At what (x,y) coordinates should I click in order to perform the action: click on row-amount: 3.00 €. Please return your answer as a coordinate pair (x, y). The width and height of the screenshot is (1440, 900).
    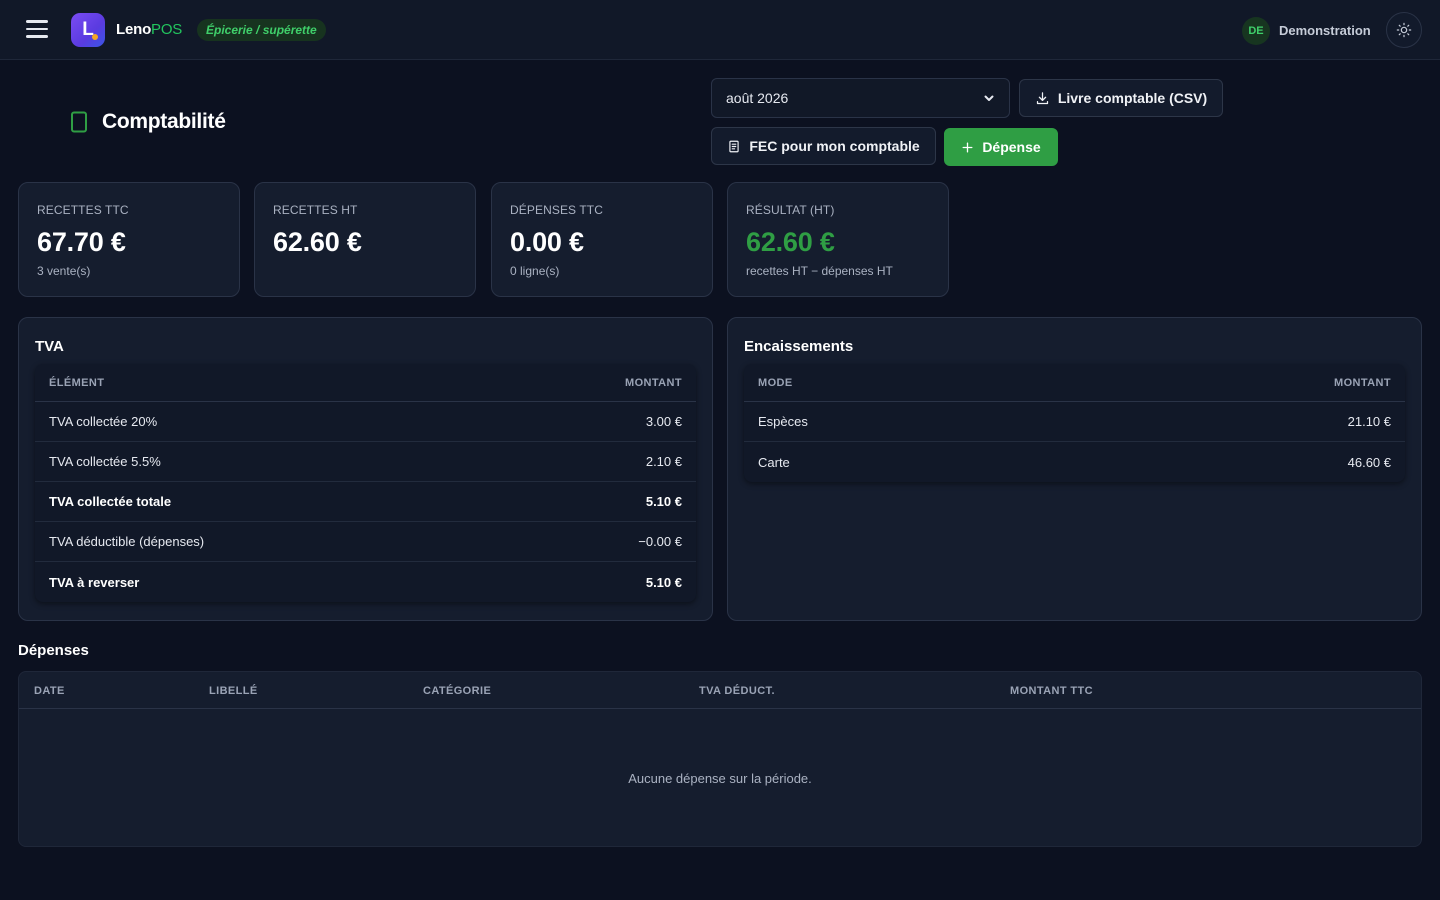
    Looking at the image, I should click on (663, 421).